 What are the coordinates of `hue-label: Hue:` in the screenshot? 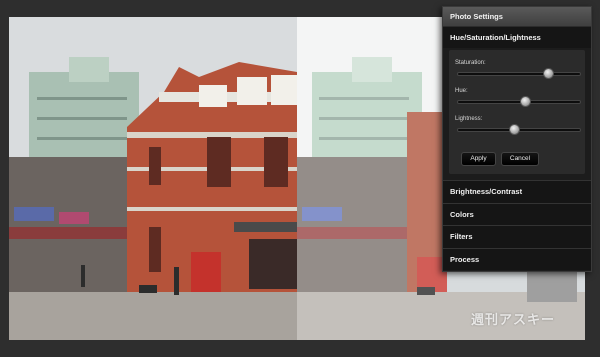 It's located at (461, 91).